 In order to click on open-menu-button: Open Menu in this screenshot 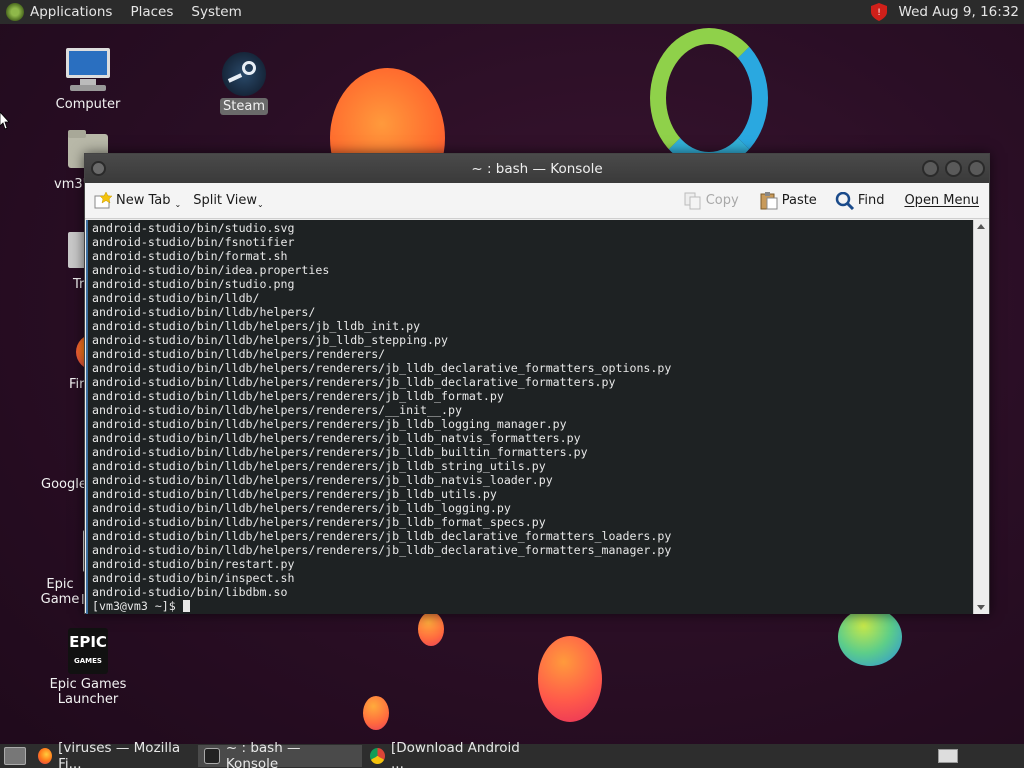, I will do `click(941, 200)`.